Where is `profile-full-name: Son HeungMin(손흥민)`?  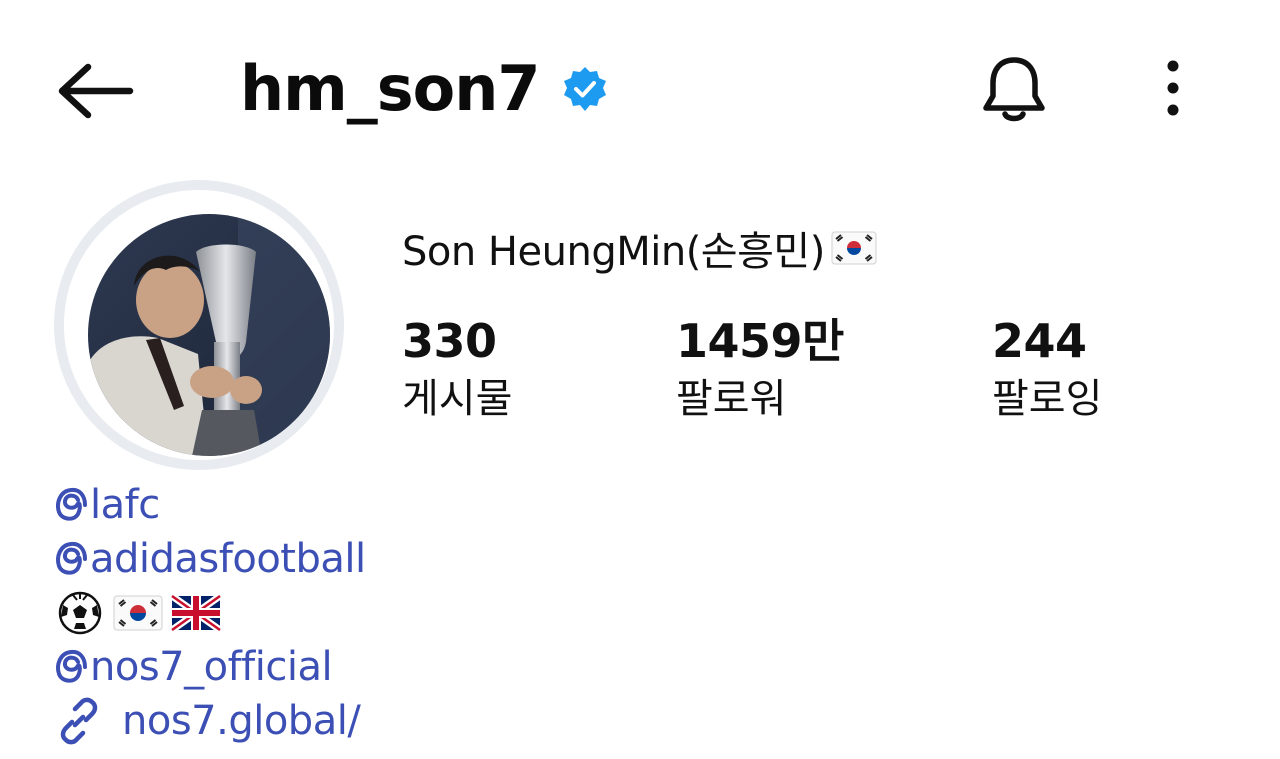
profile-full-name: Son HeungMin(손흥민) is located at coordinates (639, 248).